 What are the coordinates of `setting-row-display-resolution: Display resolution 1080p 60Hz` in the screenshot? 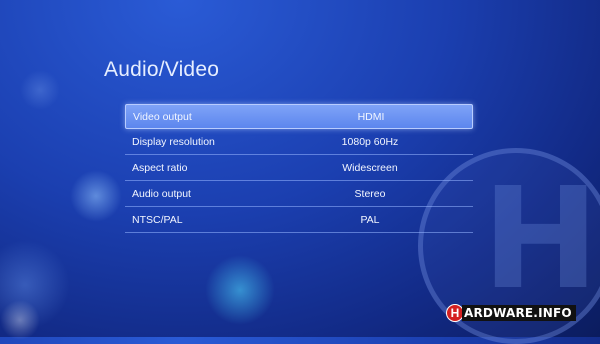 It's located at (299, 142).